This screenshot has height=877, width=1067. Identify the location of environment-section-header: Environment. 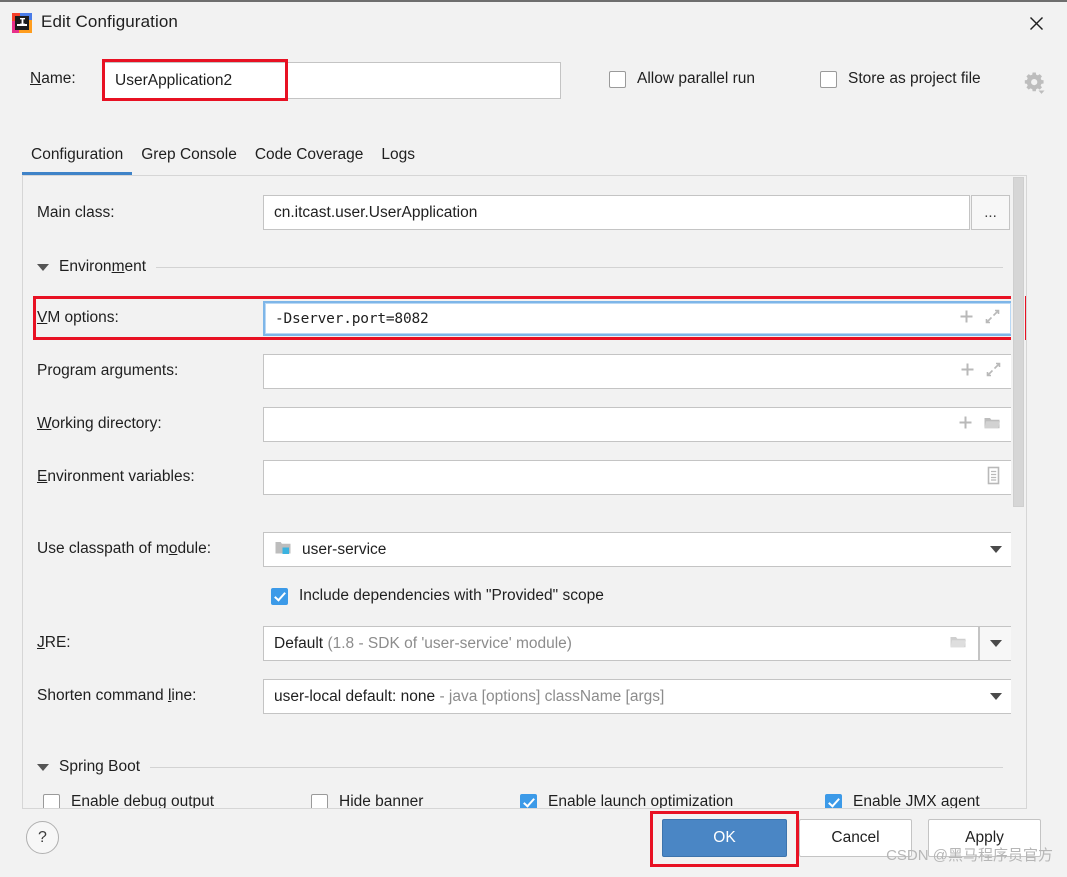
(527, 267).